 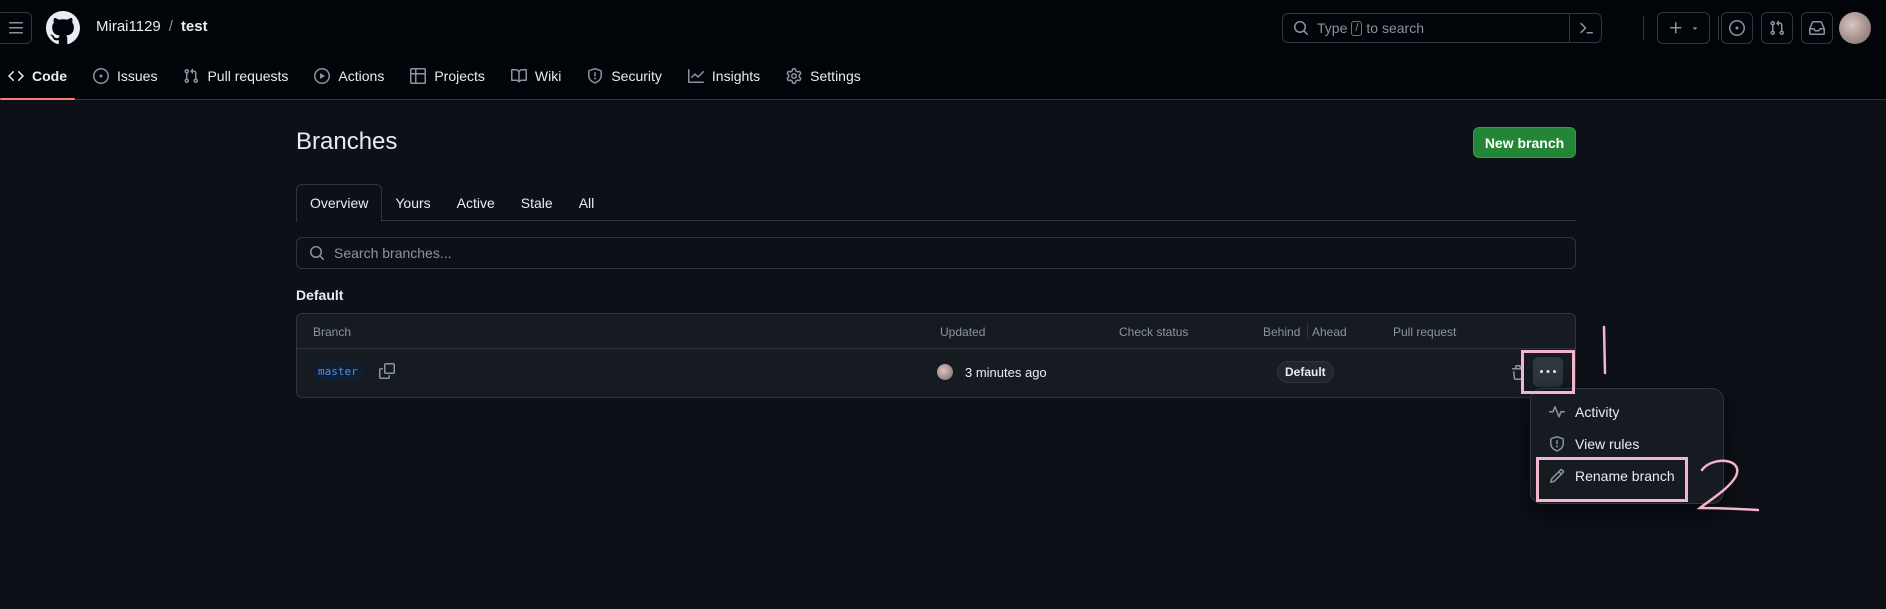 What do you see at coordinates (1607, 444) in the screenshot?
I see `menu-item-label: View rules` at bounding box center [1607, 444].